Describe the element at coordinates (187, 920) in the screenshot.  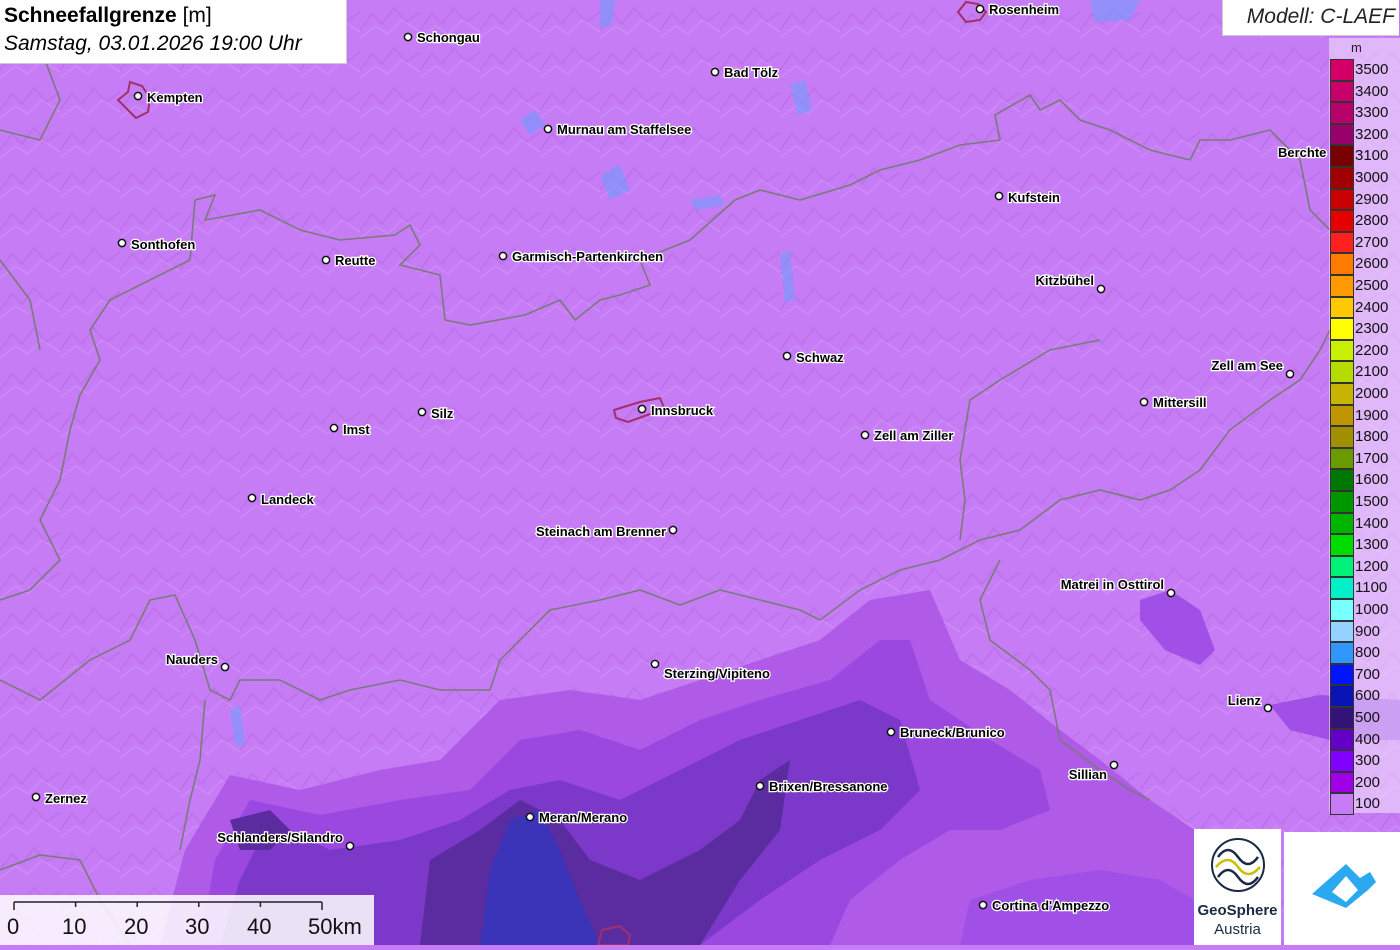
I see `scale-bar: 0 10 20 30 40 50km` at that location.